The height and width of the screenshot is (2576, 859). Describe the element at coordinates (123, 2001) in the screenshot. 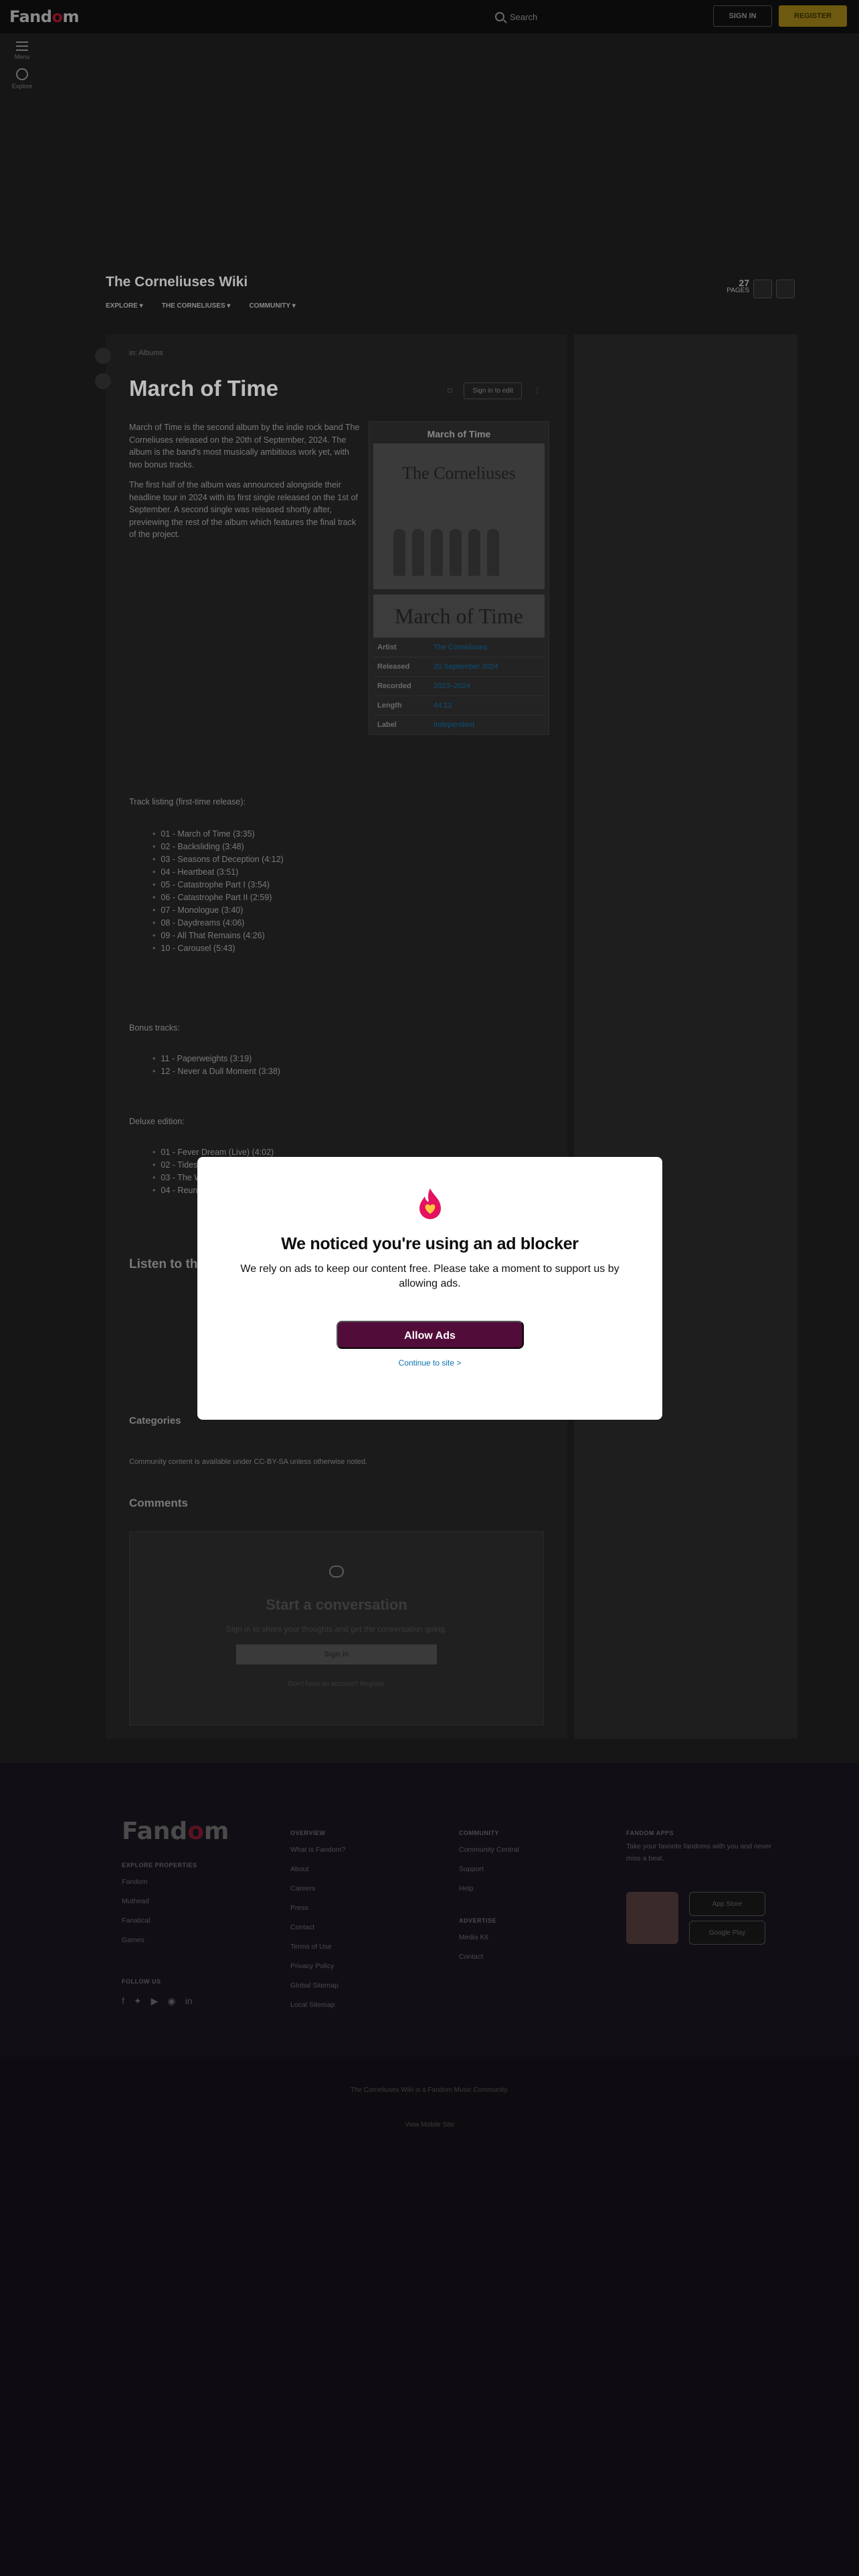

I see `facebook-icon: f` at that location.